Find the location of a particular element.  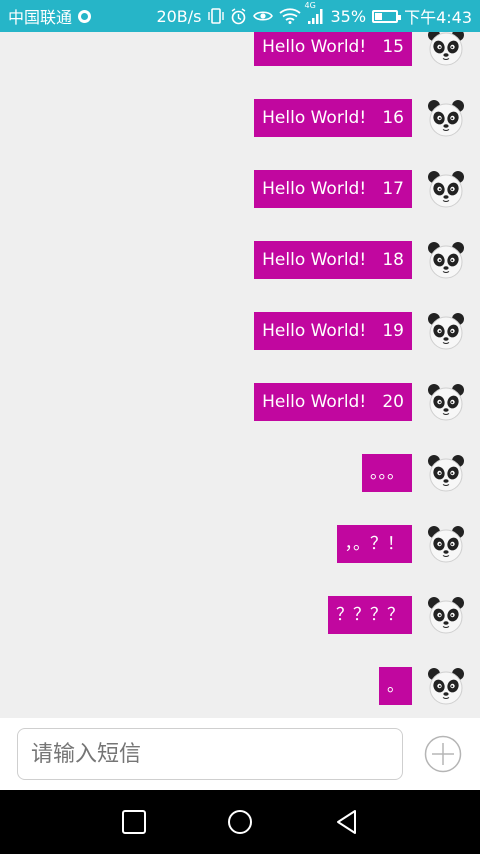

message-bubble: Hello World! 18 is located at coordinates (333, 260).